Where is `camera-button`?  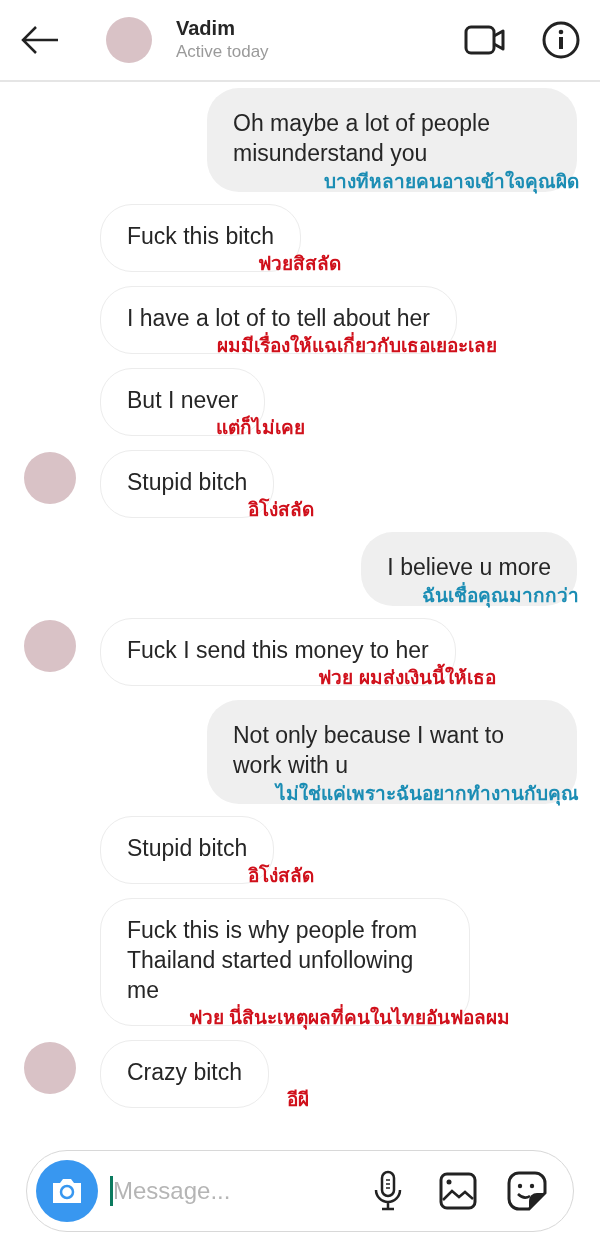
camera-button is located at coordinates (67, 1191).